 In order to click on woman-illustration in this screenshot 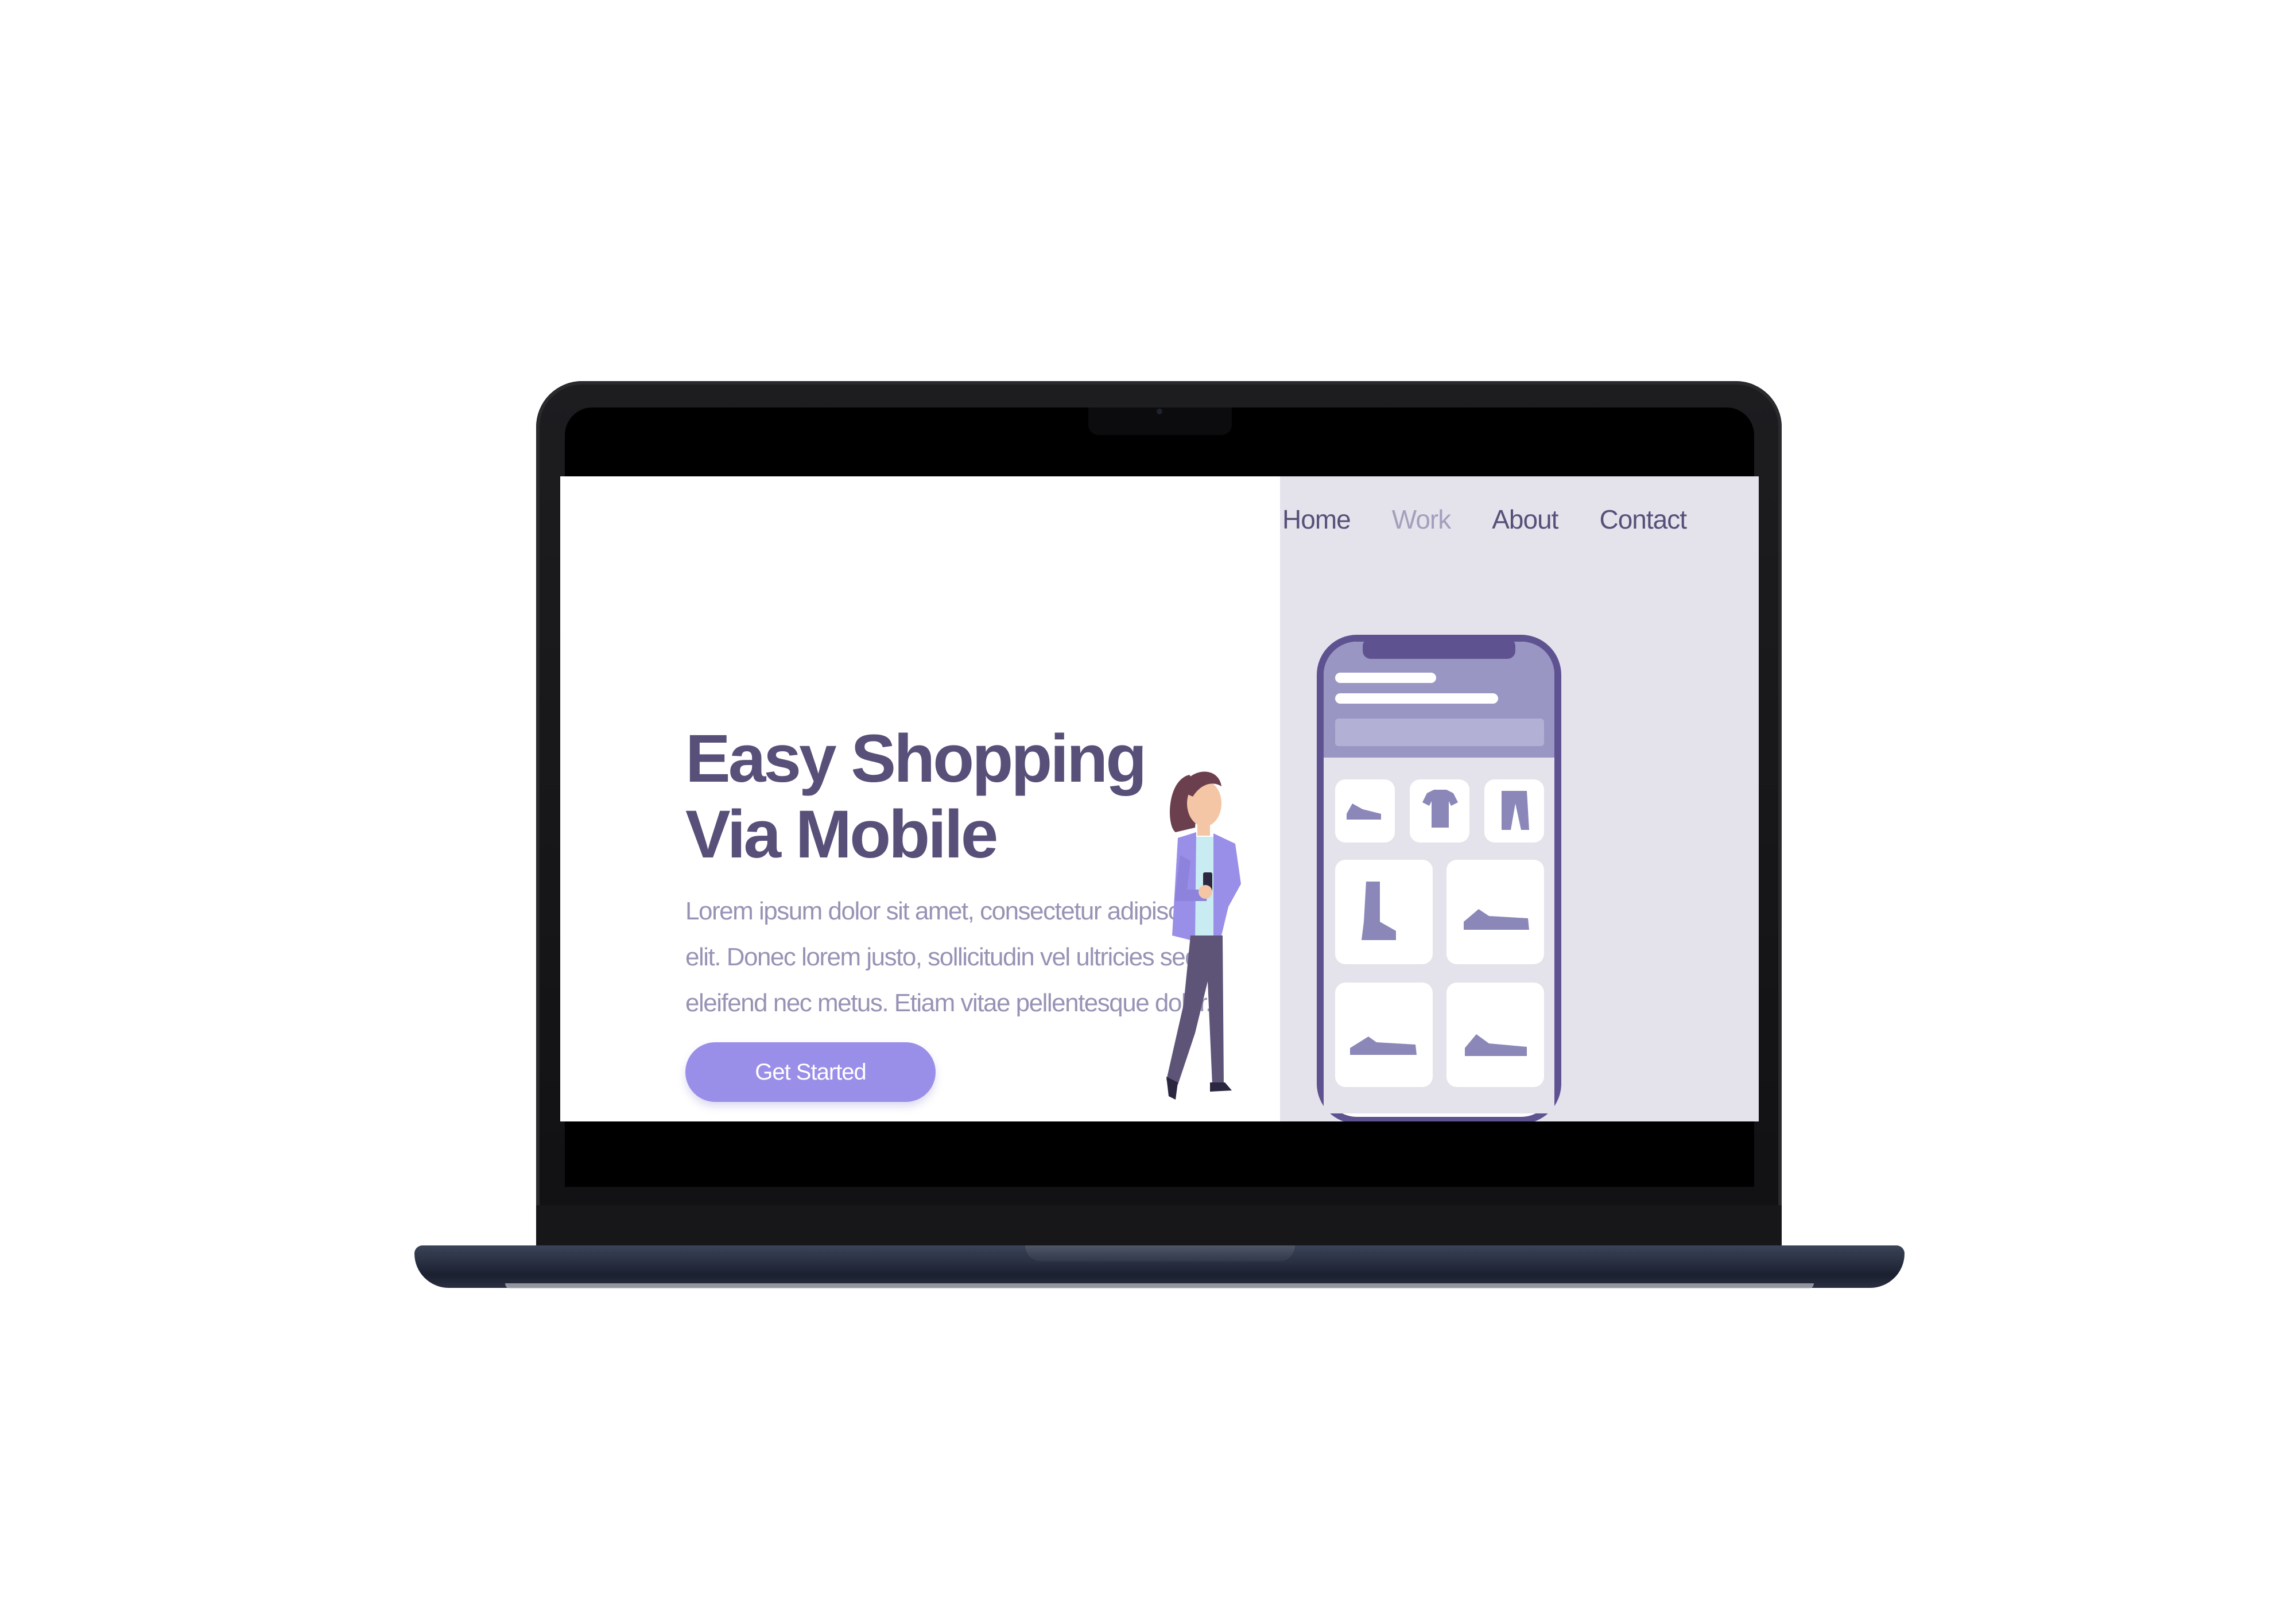, I will do `click(1203, 935)`.